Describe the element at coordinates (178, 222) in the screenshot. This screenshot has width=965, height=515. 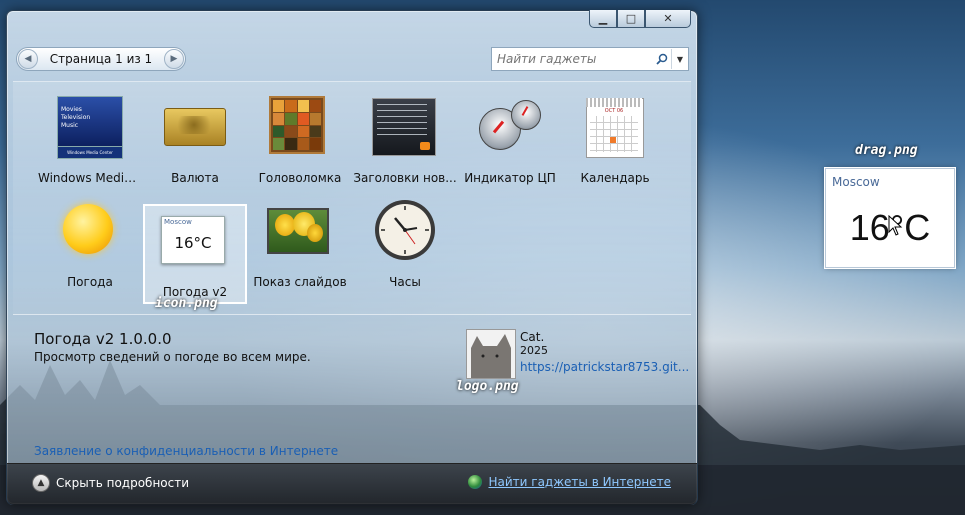
I see `weather-v2-city: Moscow` at that location.